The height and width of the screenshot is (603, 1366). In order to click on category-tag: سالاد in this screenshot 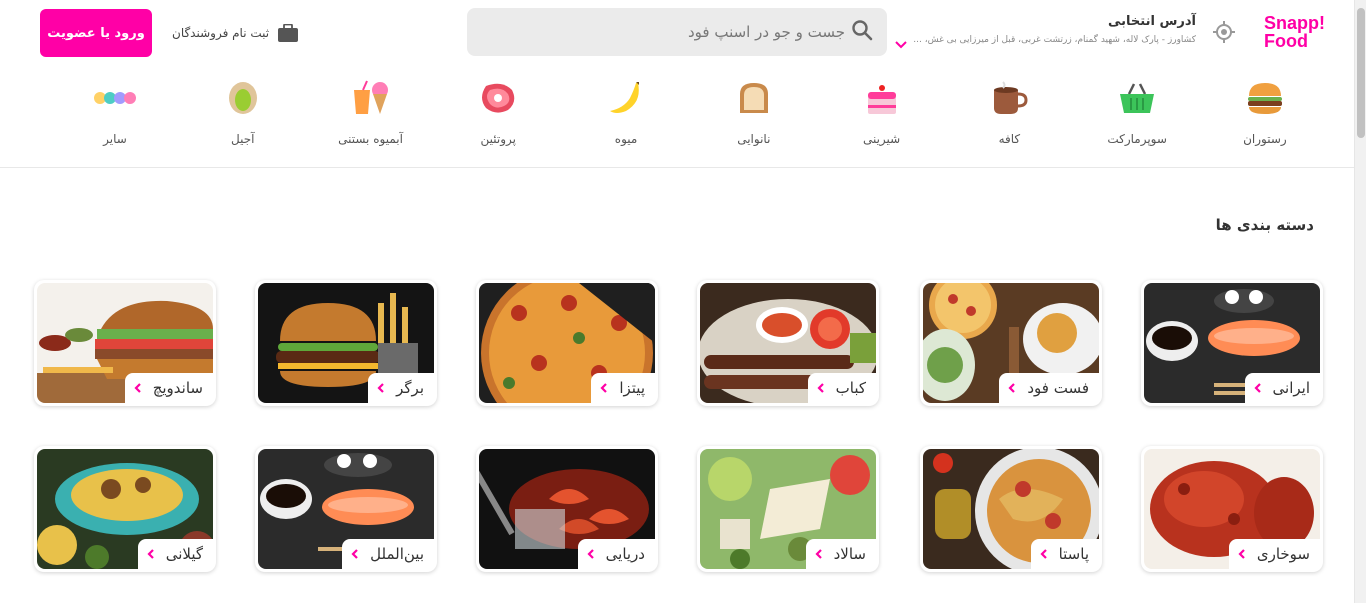, I will do `click(840, 554)`.